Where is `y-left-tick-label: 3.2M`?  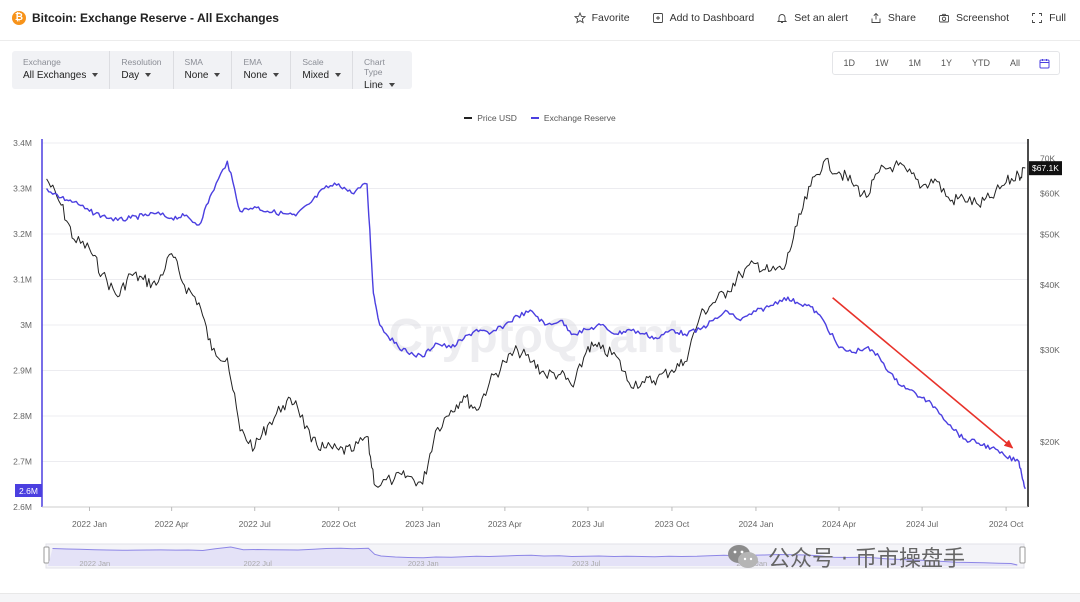
y-left-tick-label: 3.2M is located at coordinates (22, 234).